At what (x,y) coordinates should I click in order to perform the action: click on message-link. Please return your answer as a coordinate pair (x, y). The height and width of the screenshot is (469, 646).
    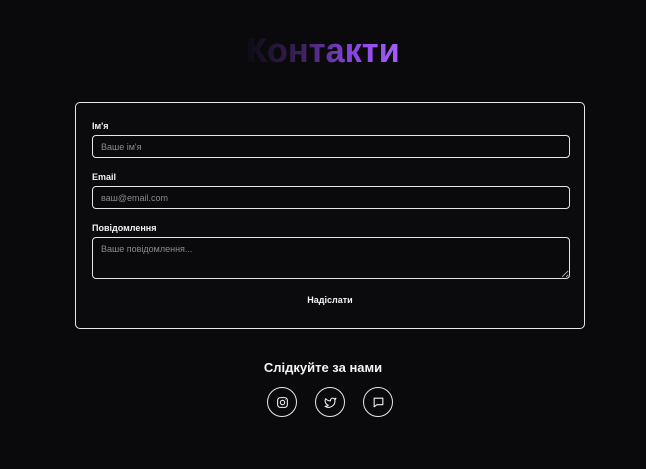
    Looking at the image, I should click on (378, 402).